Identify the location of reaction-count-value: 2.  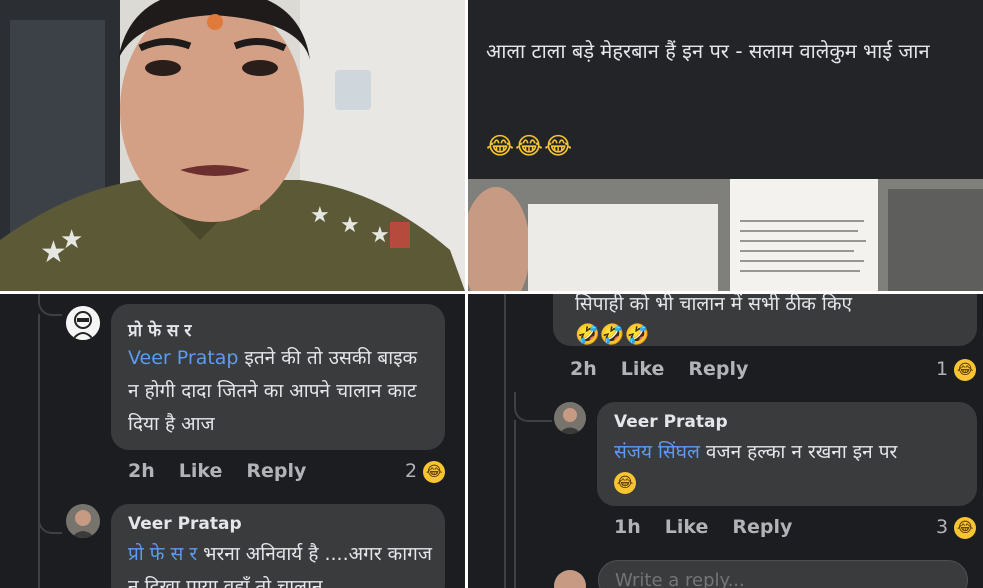
(411, 471).